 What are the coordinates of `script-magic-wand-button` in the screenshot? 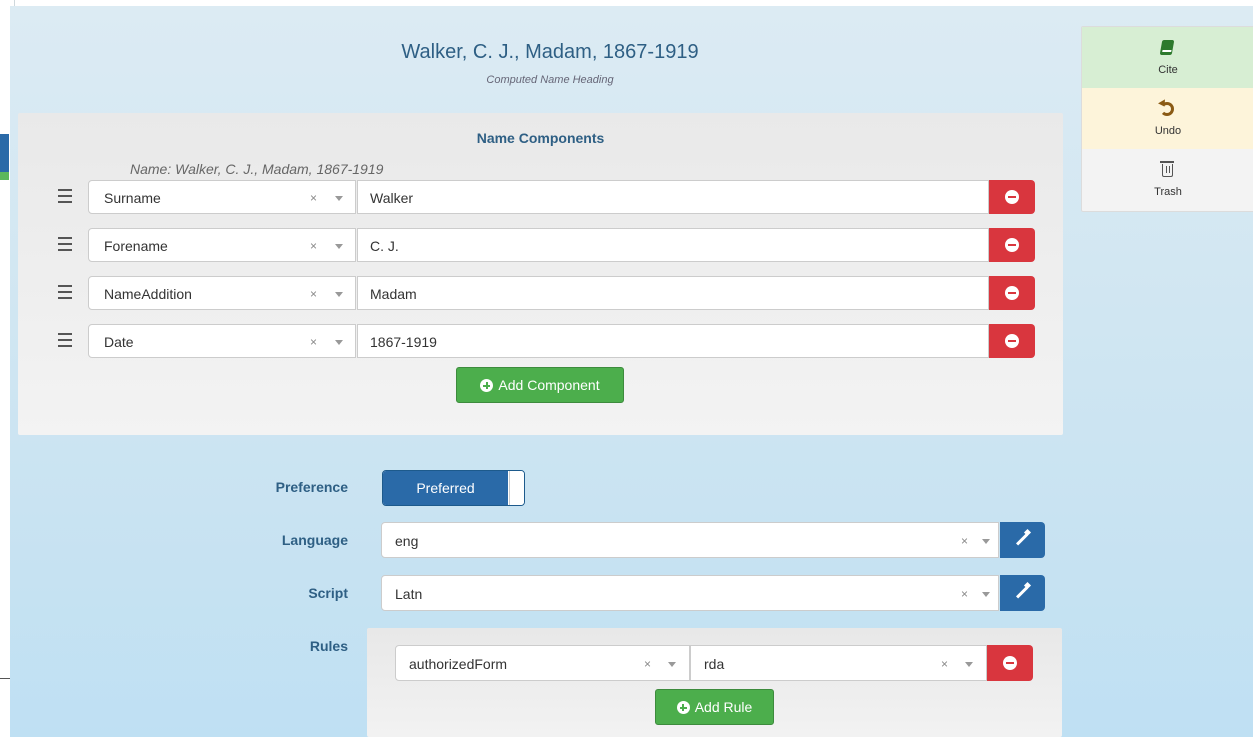 It's located at (1022, 593).